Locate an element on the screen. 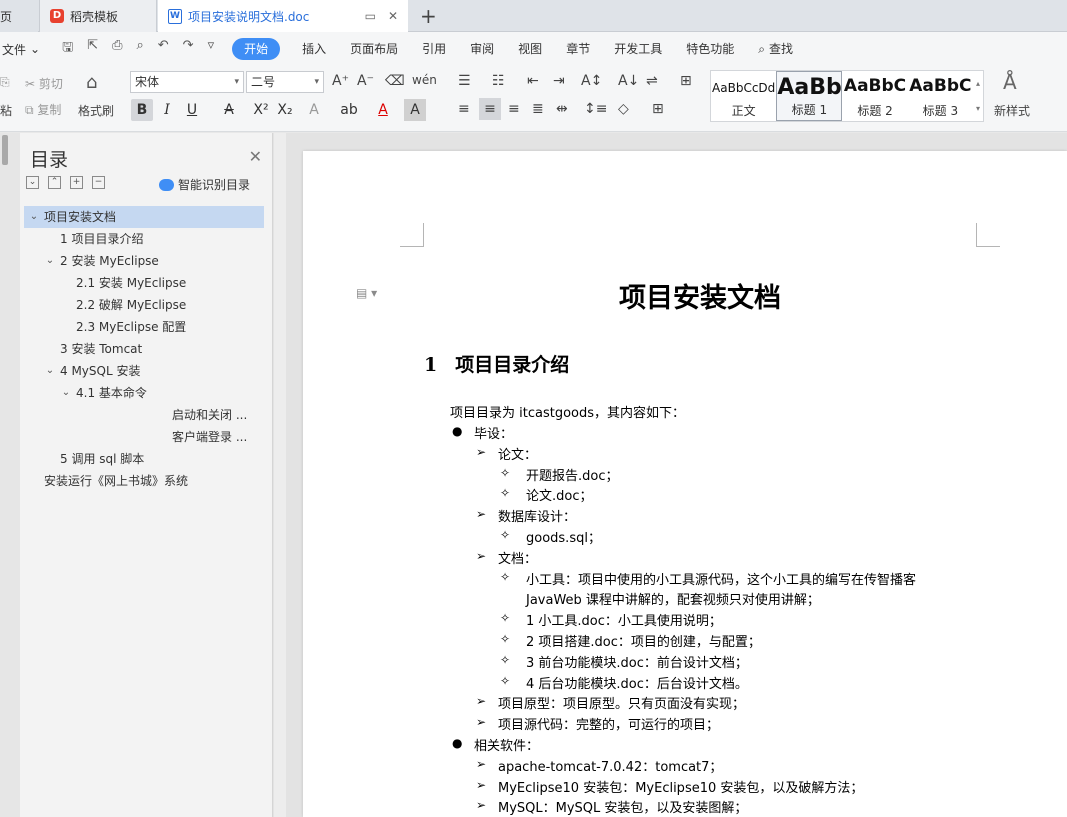 This screenshot has width=1067, height=817. save-icon: 🖫 is located at coordinates (67, 49).